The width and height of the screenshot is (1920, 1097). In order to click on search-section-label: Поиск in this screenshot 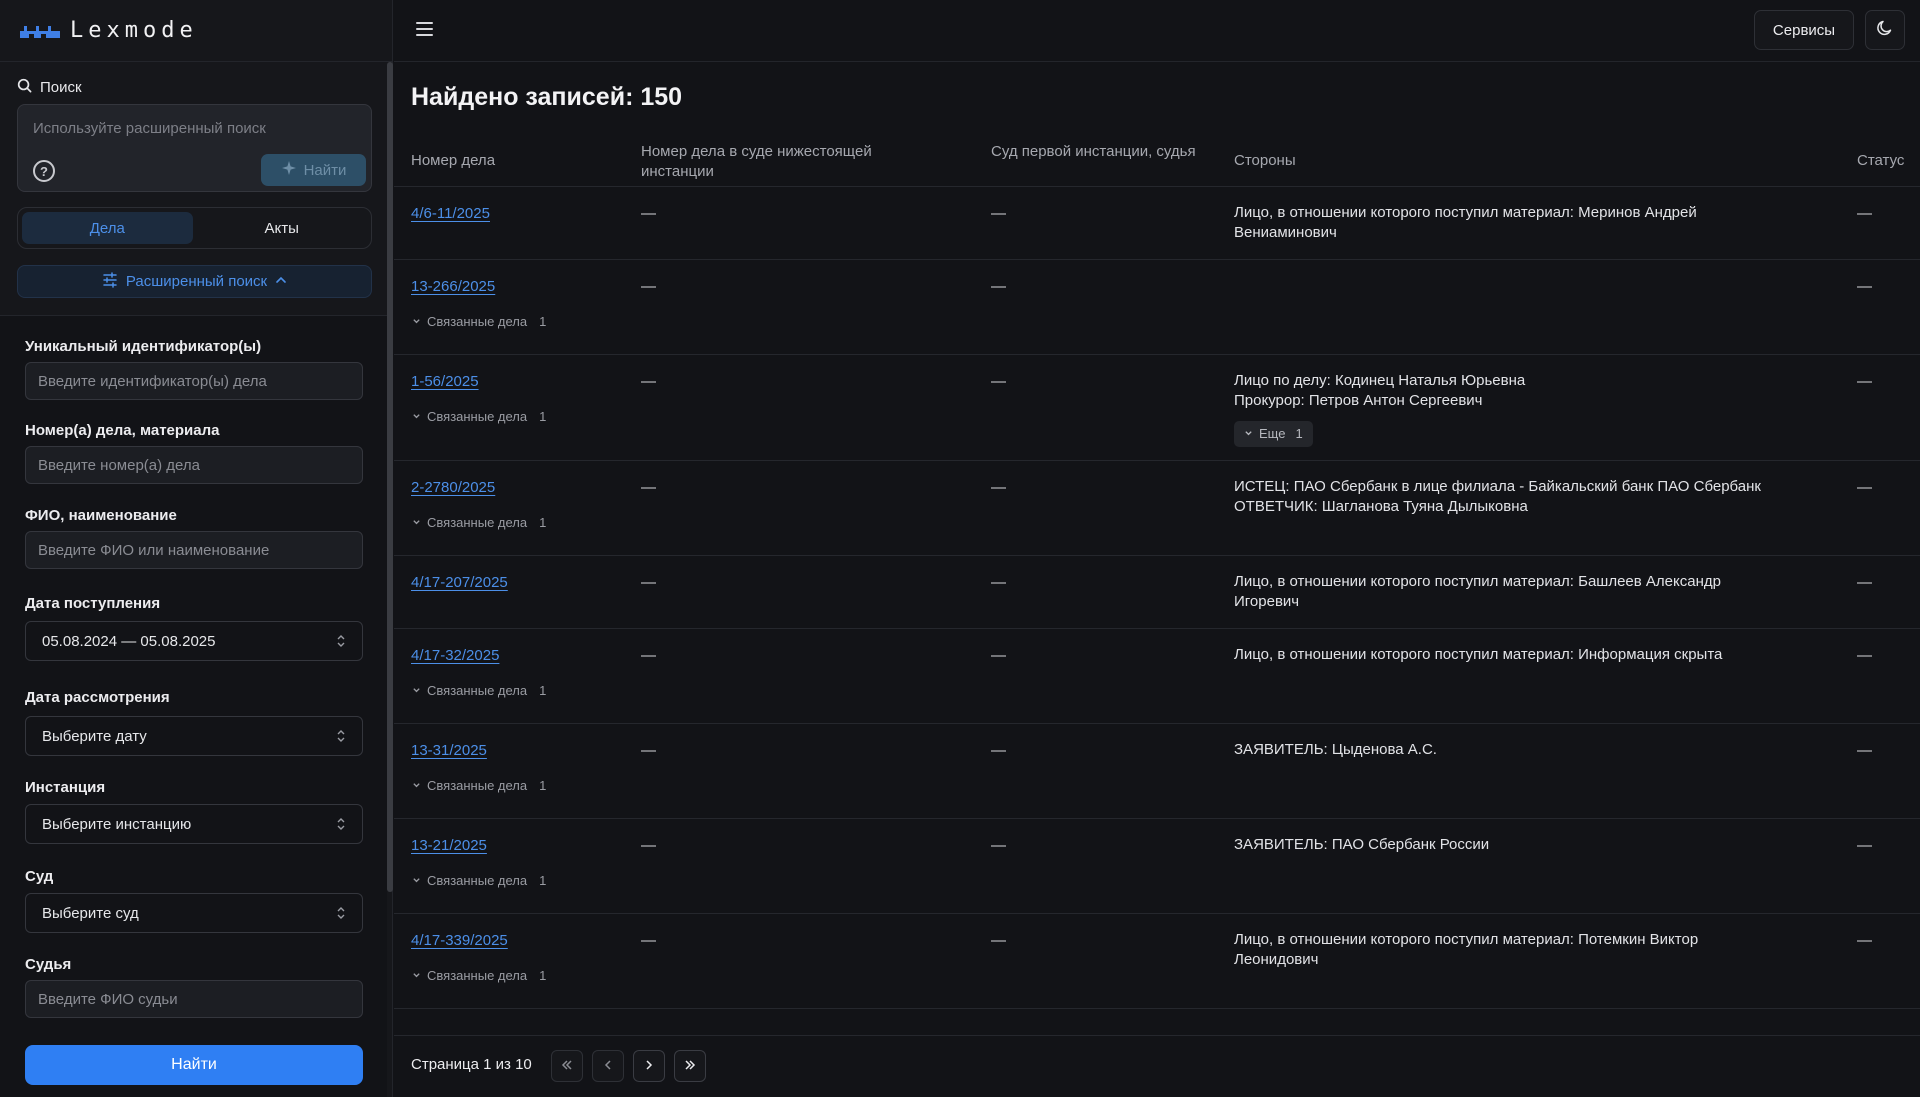, I will do `click(49, 87)`.